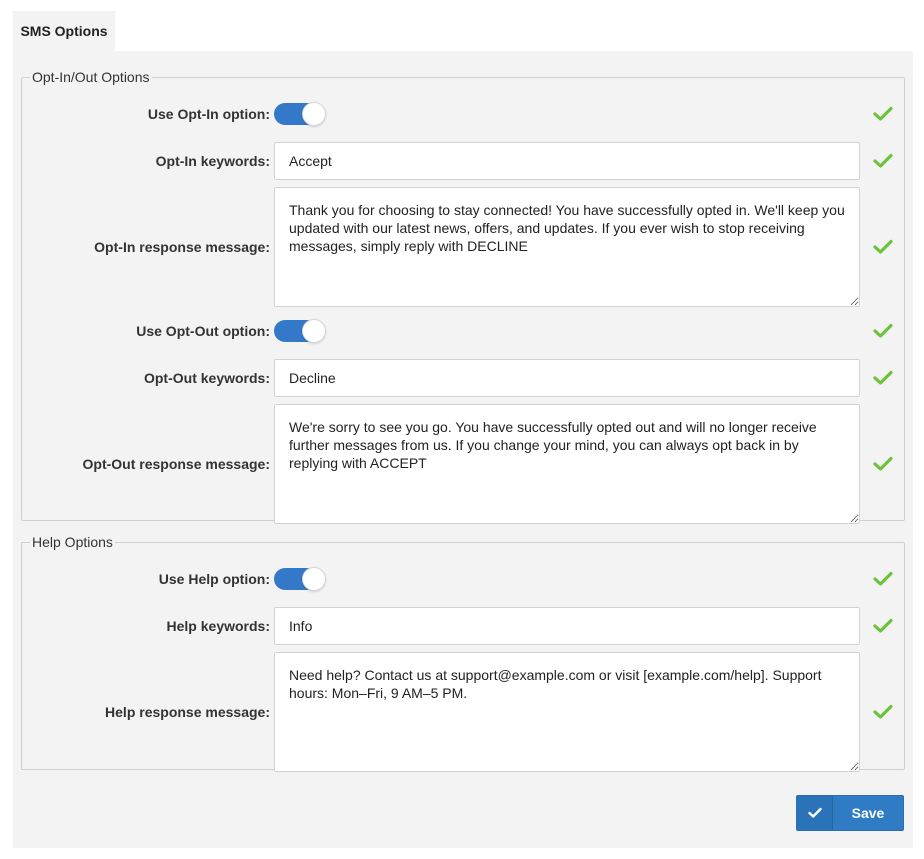 This screenshot has height=859, width=924. What do you see at coordinates (218, 626) in the screenshot?
I see `help-keywords-label: Help keywords:` at bounding box center [218, 626].